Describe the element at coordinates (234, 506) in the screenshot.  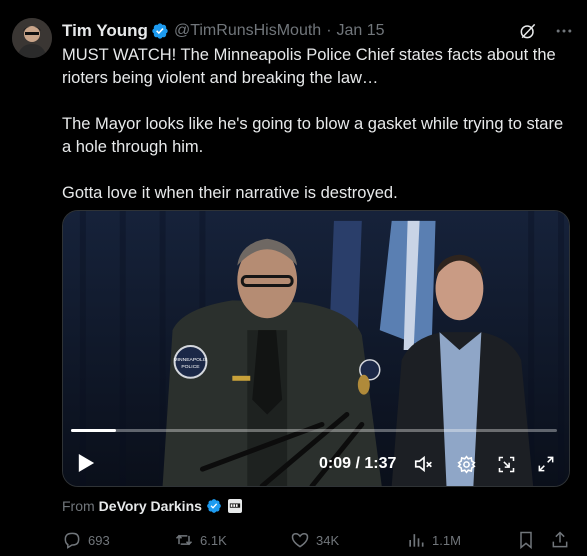
I see `affiliate-badge-icon` at that location.